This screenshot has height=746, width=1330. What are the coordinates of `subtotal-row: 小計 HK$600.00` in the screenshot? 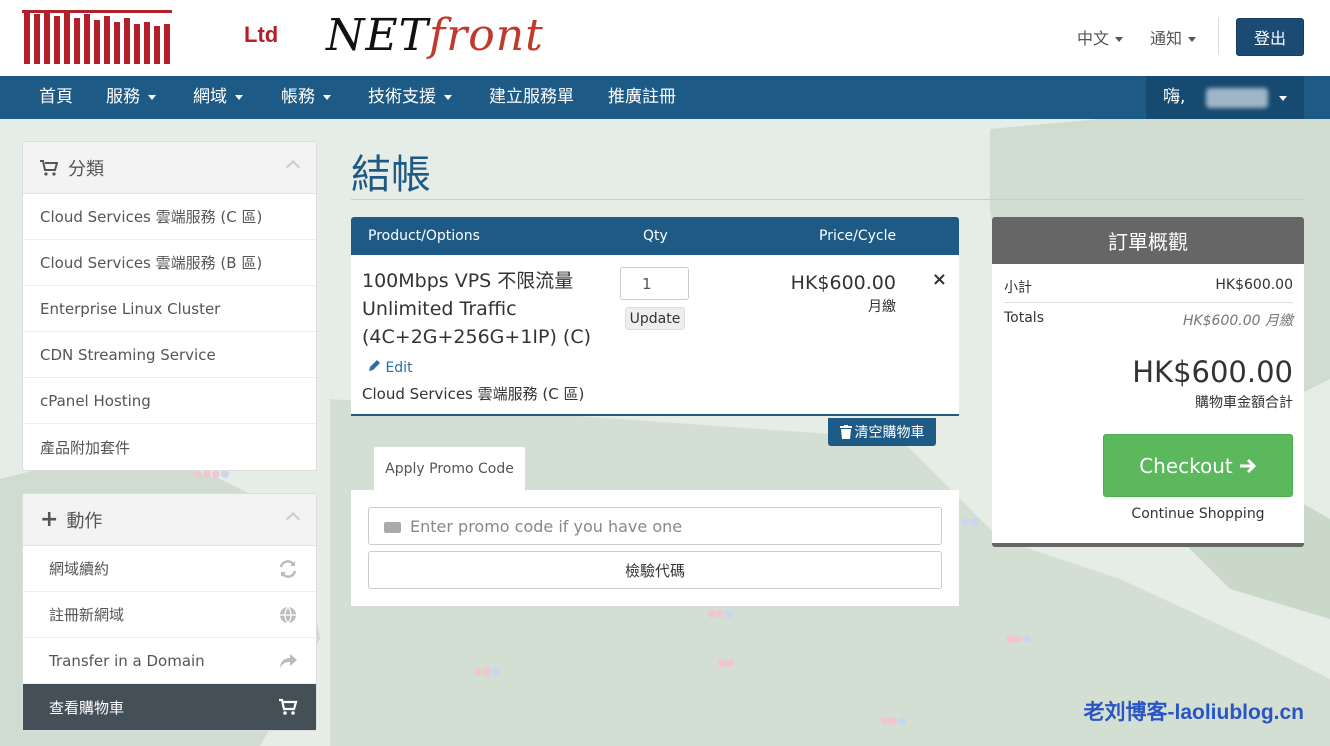 It's located at (1148, 287).